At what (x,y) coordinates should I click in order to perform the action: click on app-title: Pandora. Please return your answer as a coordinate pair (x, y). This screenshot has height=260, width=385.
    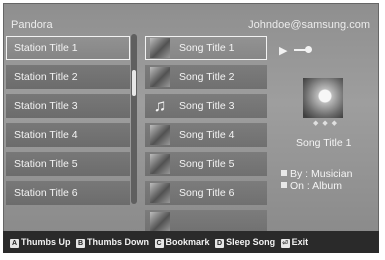
    Looking at the image, I should click on (32, 25).